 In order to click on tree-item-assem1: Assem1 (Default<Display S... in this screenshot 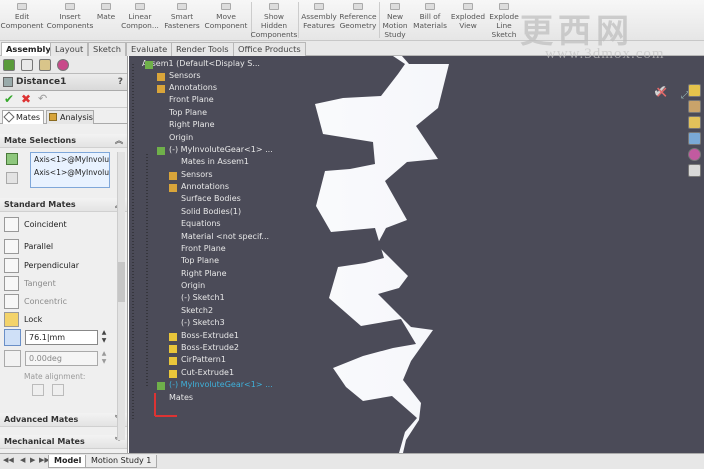, I will do `click(201, 63)`.